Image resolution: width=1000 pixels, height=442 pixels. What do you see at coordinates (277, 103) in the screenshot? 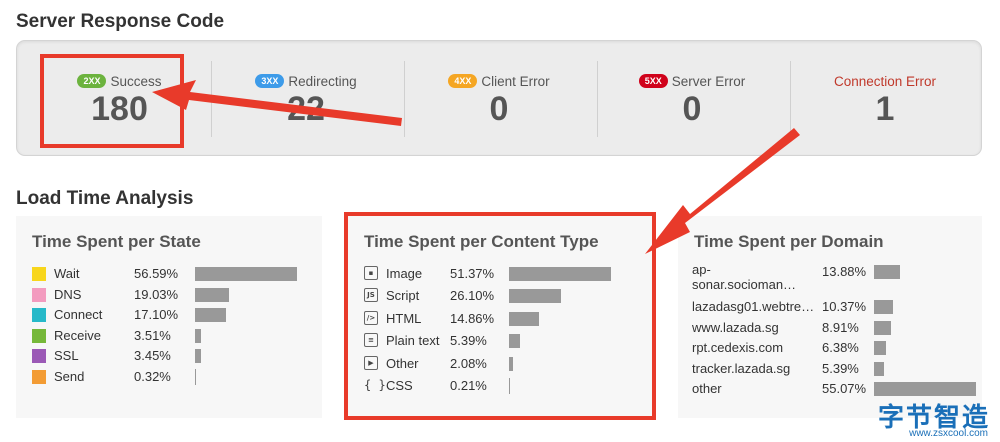
I see `arrow-to-success-icon` at bounding box center [277, 103].